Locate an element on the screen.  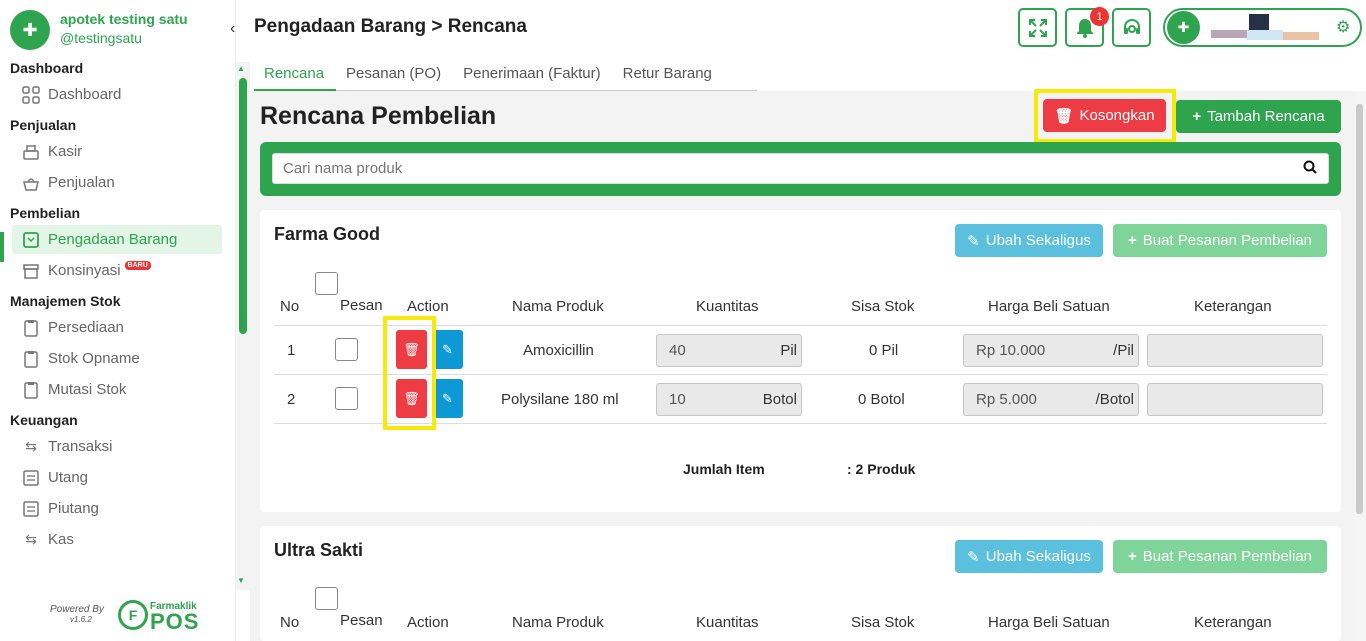
section-penjualan: Penjualan is located at coordinates (43, 125).